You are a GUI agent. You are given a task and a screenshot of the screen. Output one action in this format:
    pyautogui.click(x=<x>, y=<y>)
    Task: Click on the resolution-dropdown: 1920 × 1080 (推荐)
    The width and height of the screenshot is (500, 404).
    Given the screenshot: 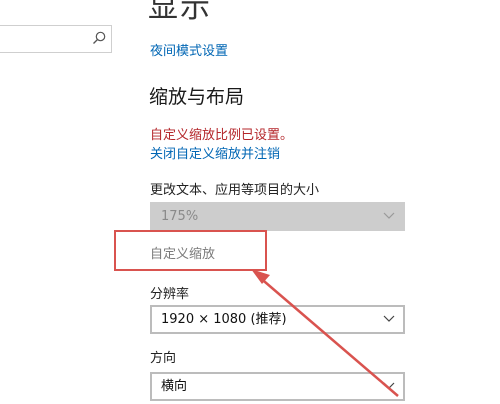 What is the action you would take?
    pyautogui.click(x=277, y=319)
    